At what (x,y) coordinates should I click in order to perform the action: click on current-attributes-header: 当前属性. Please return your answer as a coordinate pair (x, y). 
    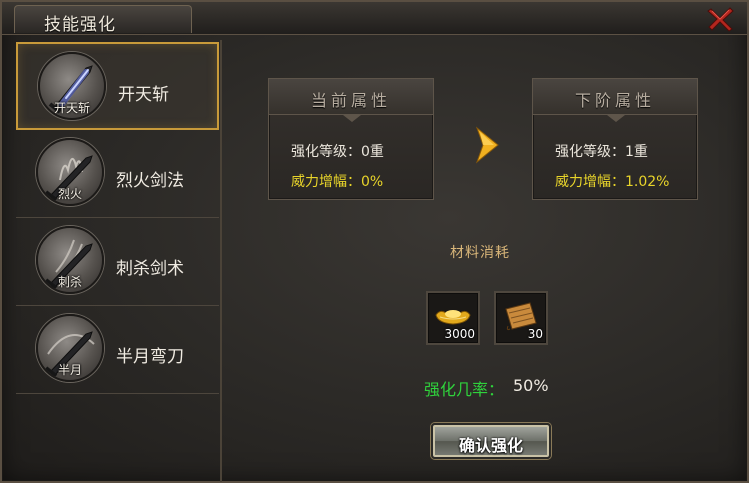
    Looking at the image, I should click on (351, 97).